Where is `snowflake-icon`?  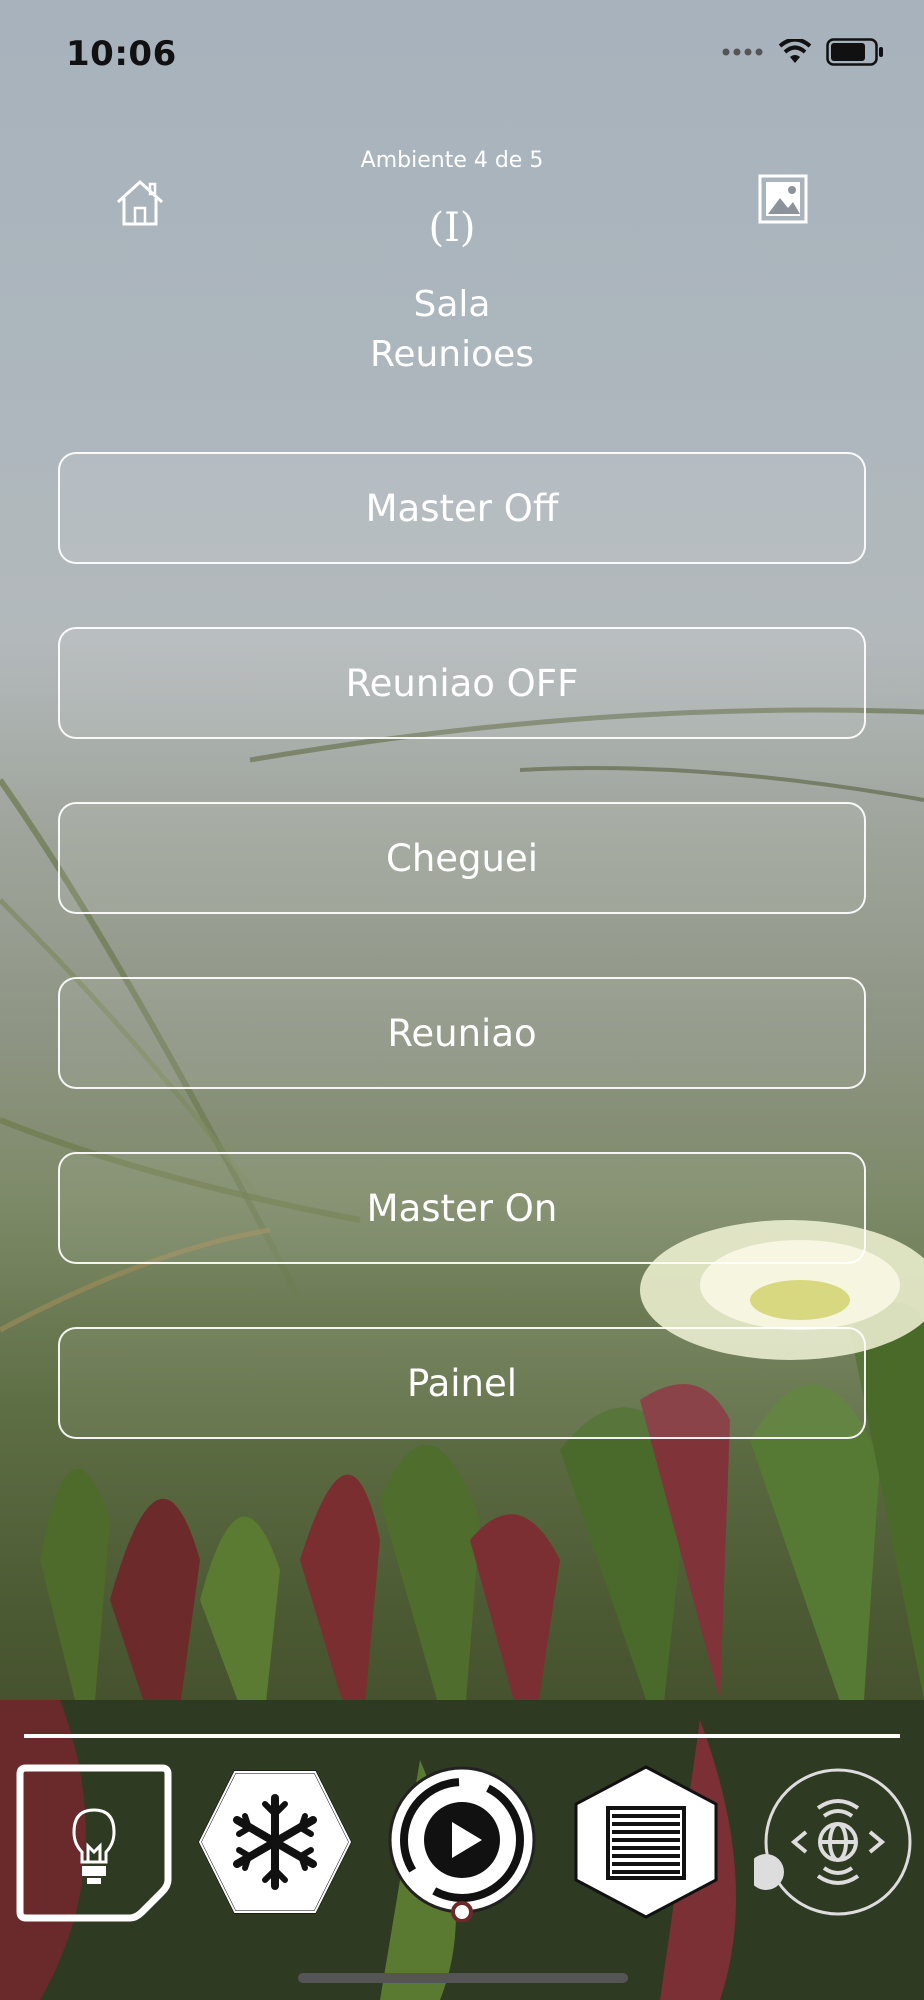
snowflake-icon is located at coordinates (275, 1842).